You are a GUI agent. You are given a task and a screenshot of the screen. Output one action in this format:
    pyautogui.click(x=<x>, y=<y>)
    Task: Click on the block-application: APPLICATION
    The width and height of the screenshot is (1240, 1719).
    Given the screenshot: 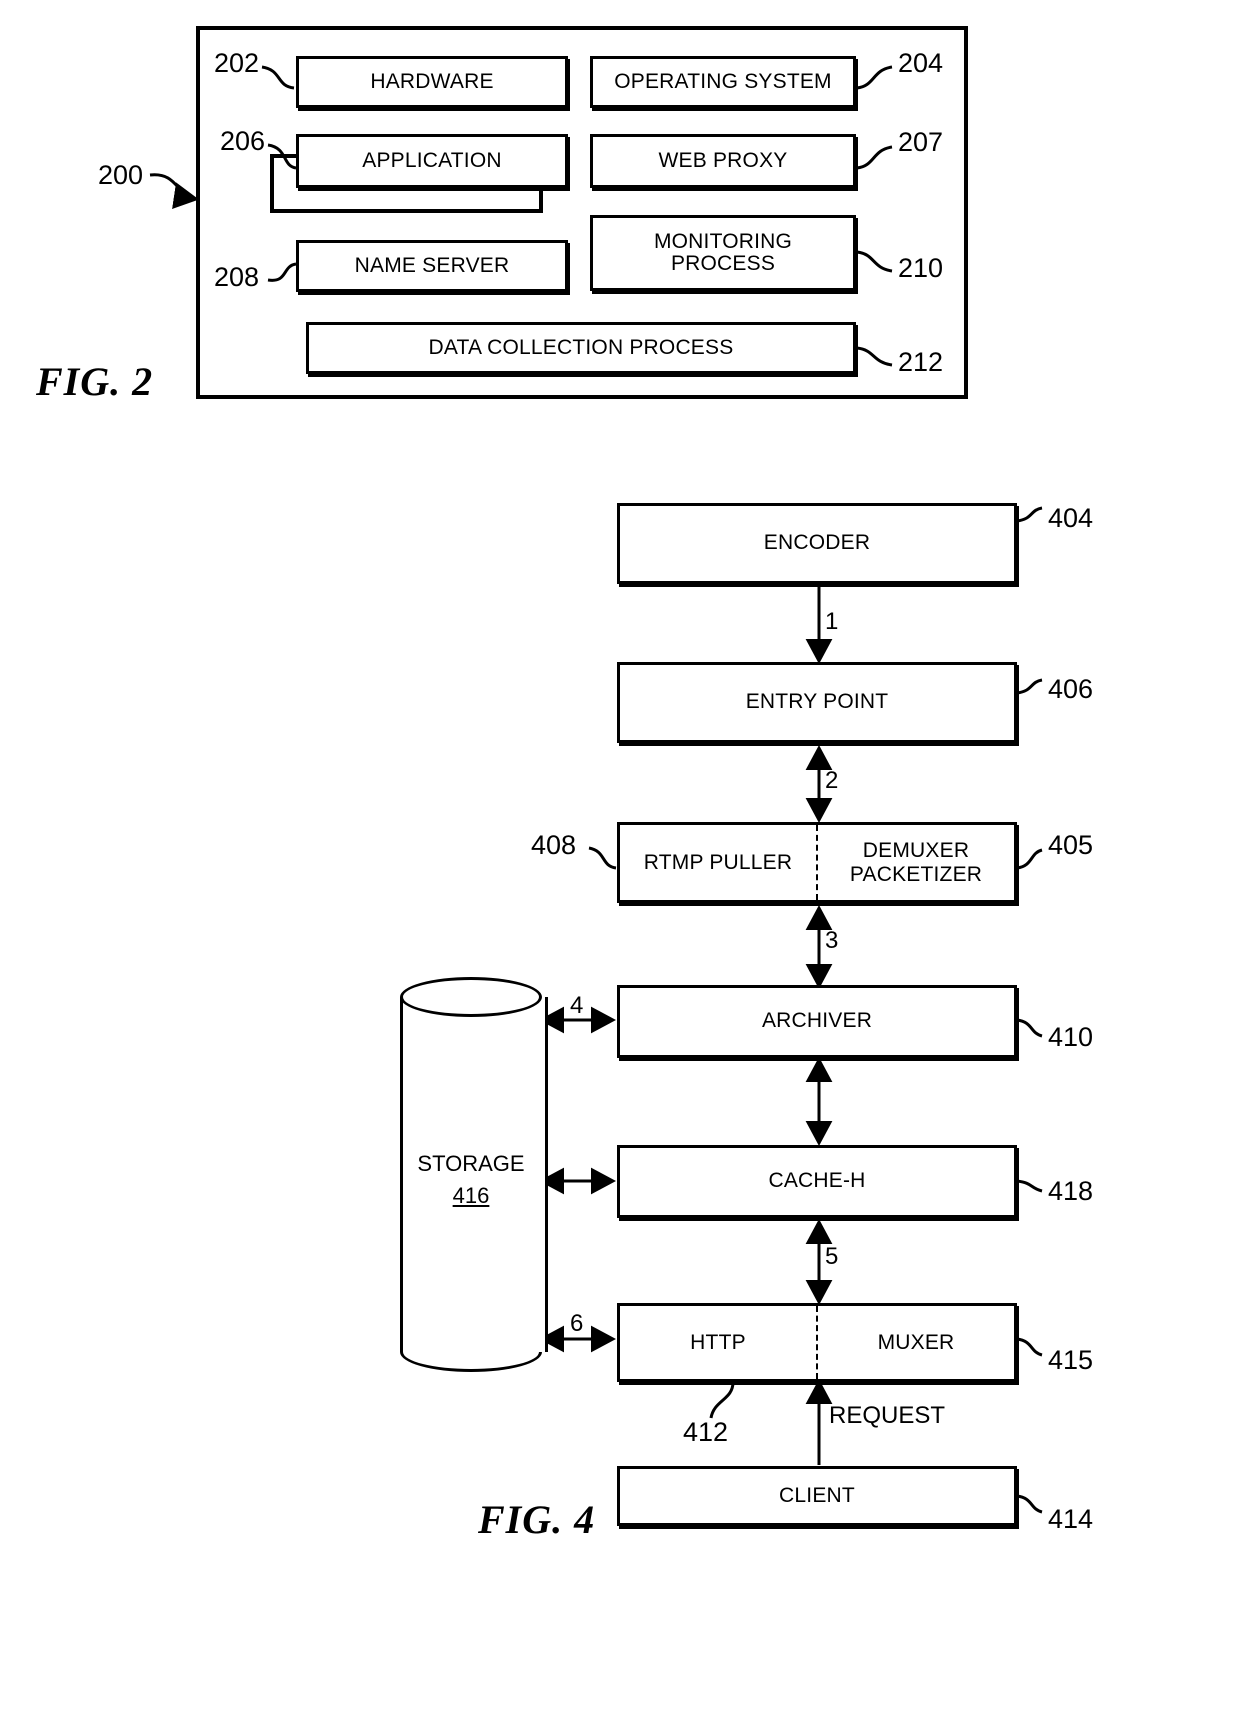 What is the action you would take?
    pyautogui.click(x=432, y=161)
    